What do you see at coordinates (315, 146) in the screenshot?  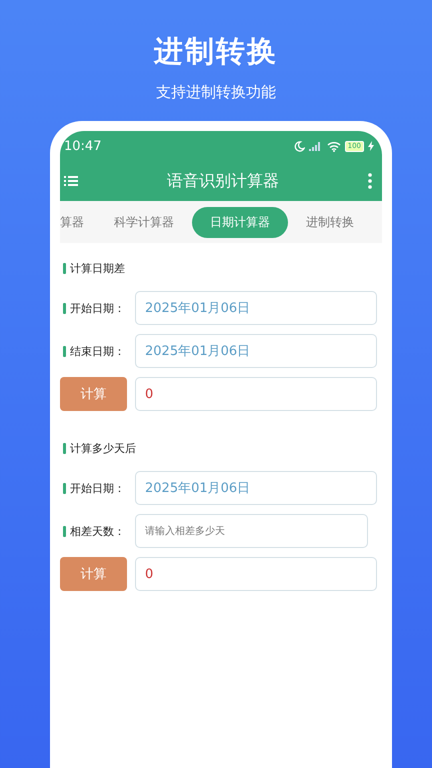 I see `signal-icon` at bounding box center [315, 146].